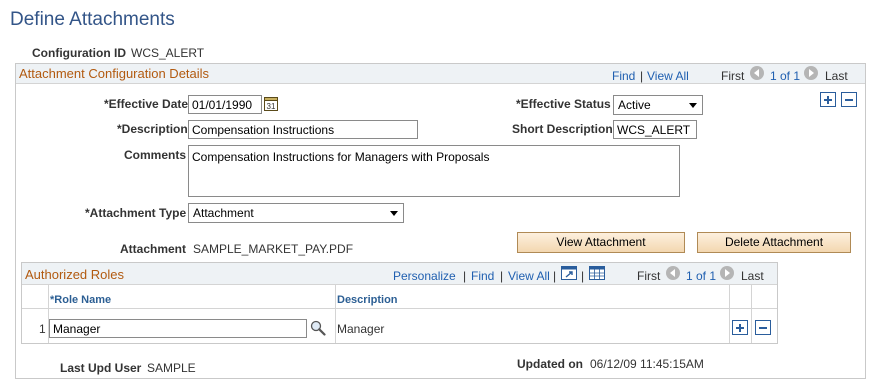  What do you see at coordinates (74, 274) in the screenshot?
I see `roles-section-title: Authorized Roles` at bounding box center [74, 274].